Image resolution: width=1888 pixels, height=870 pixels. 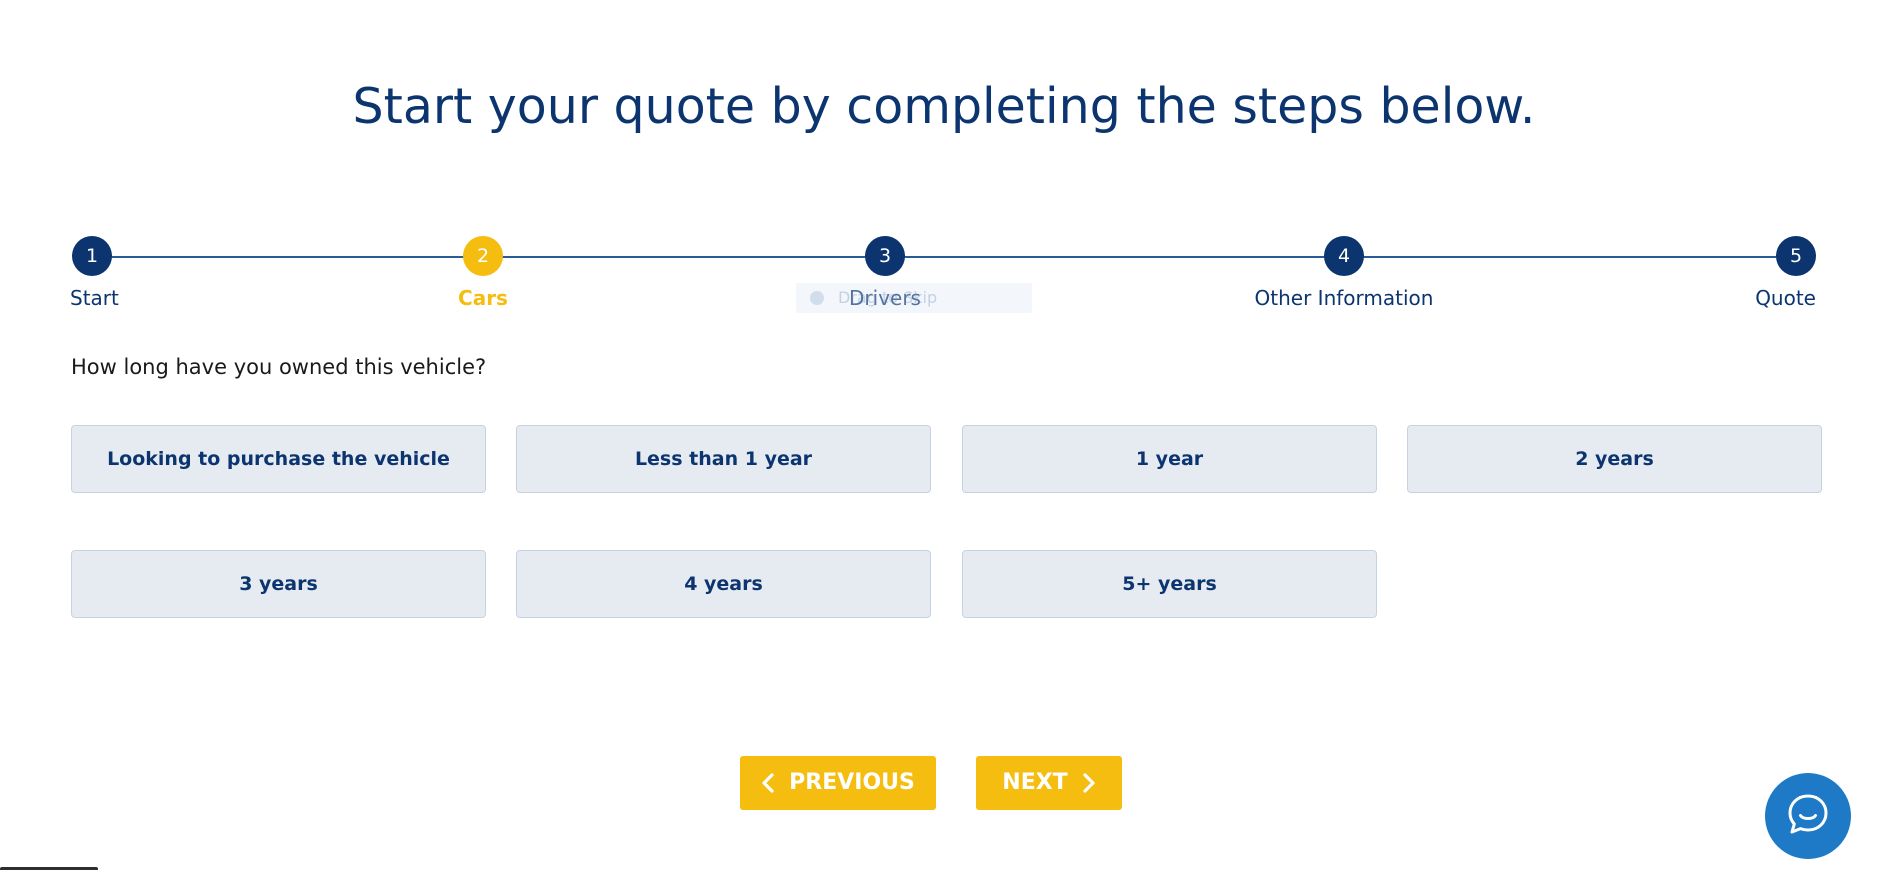 What do you see at coordinates (1169, 459) in the screenshot?
I see `option-1-year: 1 year` at bounding box center [1169, 459].